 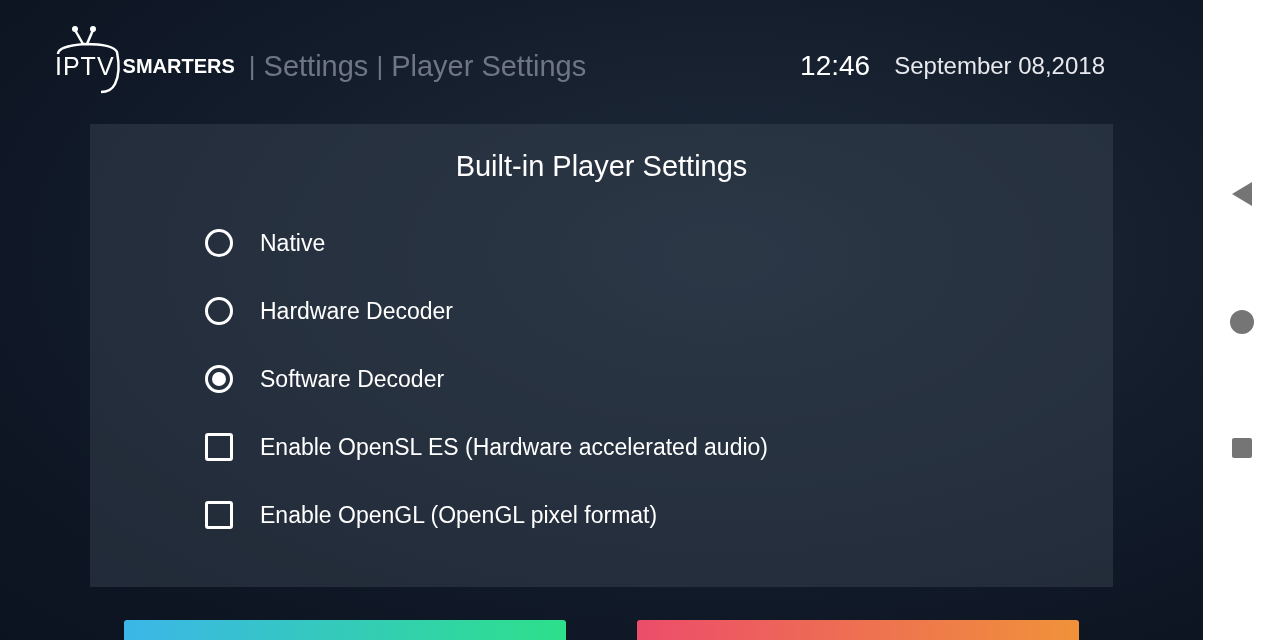 I want to click on option-label: Hardware Decoder, so click(x=357, y=311).